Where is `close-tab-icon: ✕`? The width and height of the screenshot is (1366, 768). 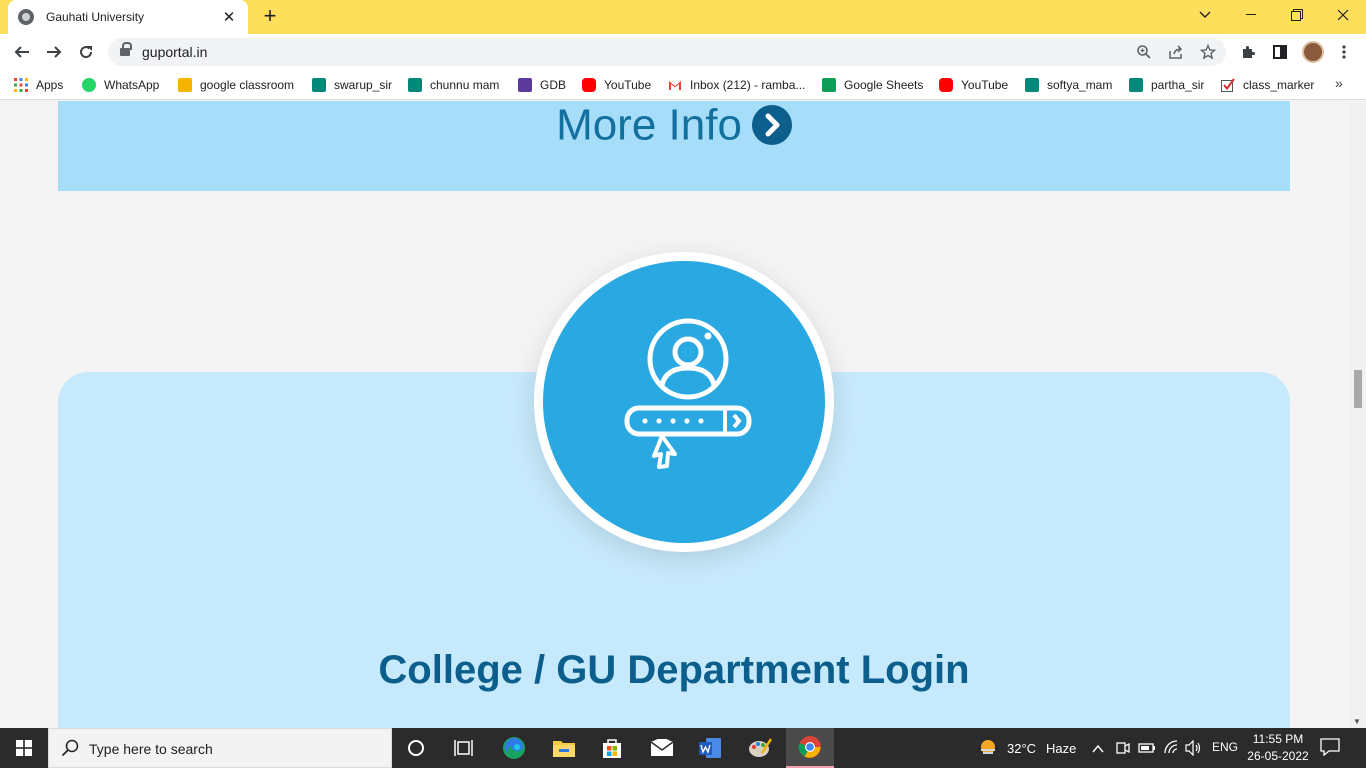
close-tab-icon: ✕ is located at coordinates (229, 17).